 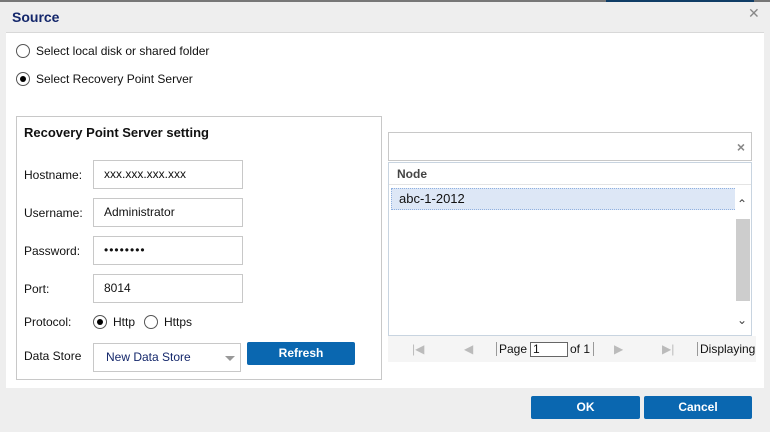 What do you see at coordinates (116, 132) in the screenshot?
I see `panel-title: Recovery Point Server setting` at bounding box center [116, 132].